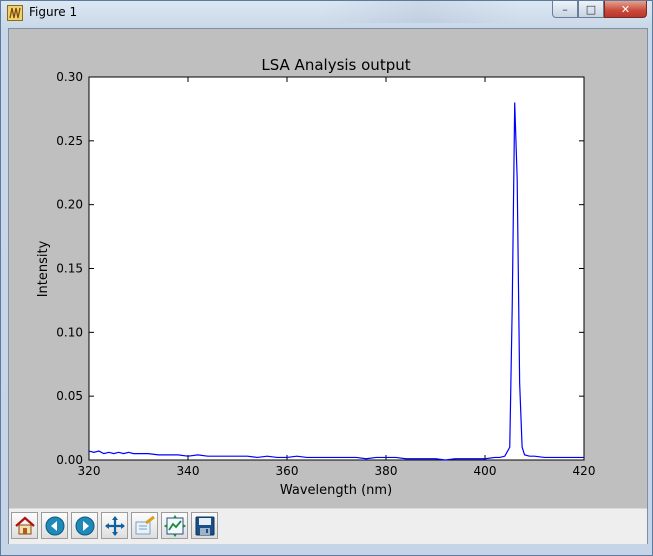  I want to click on save-button, so click(204, 525).